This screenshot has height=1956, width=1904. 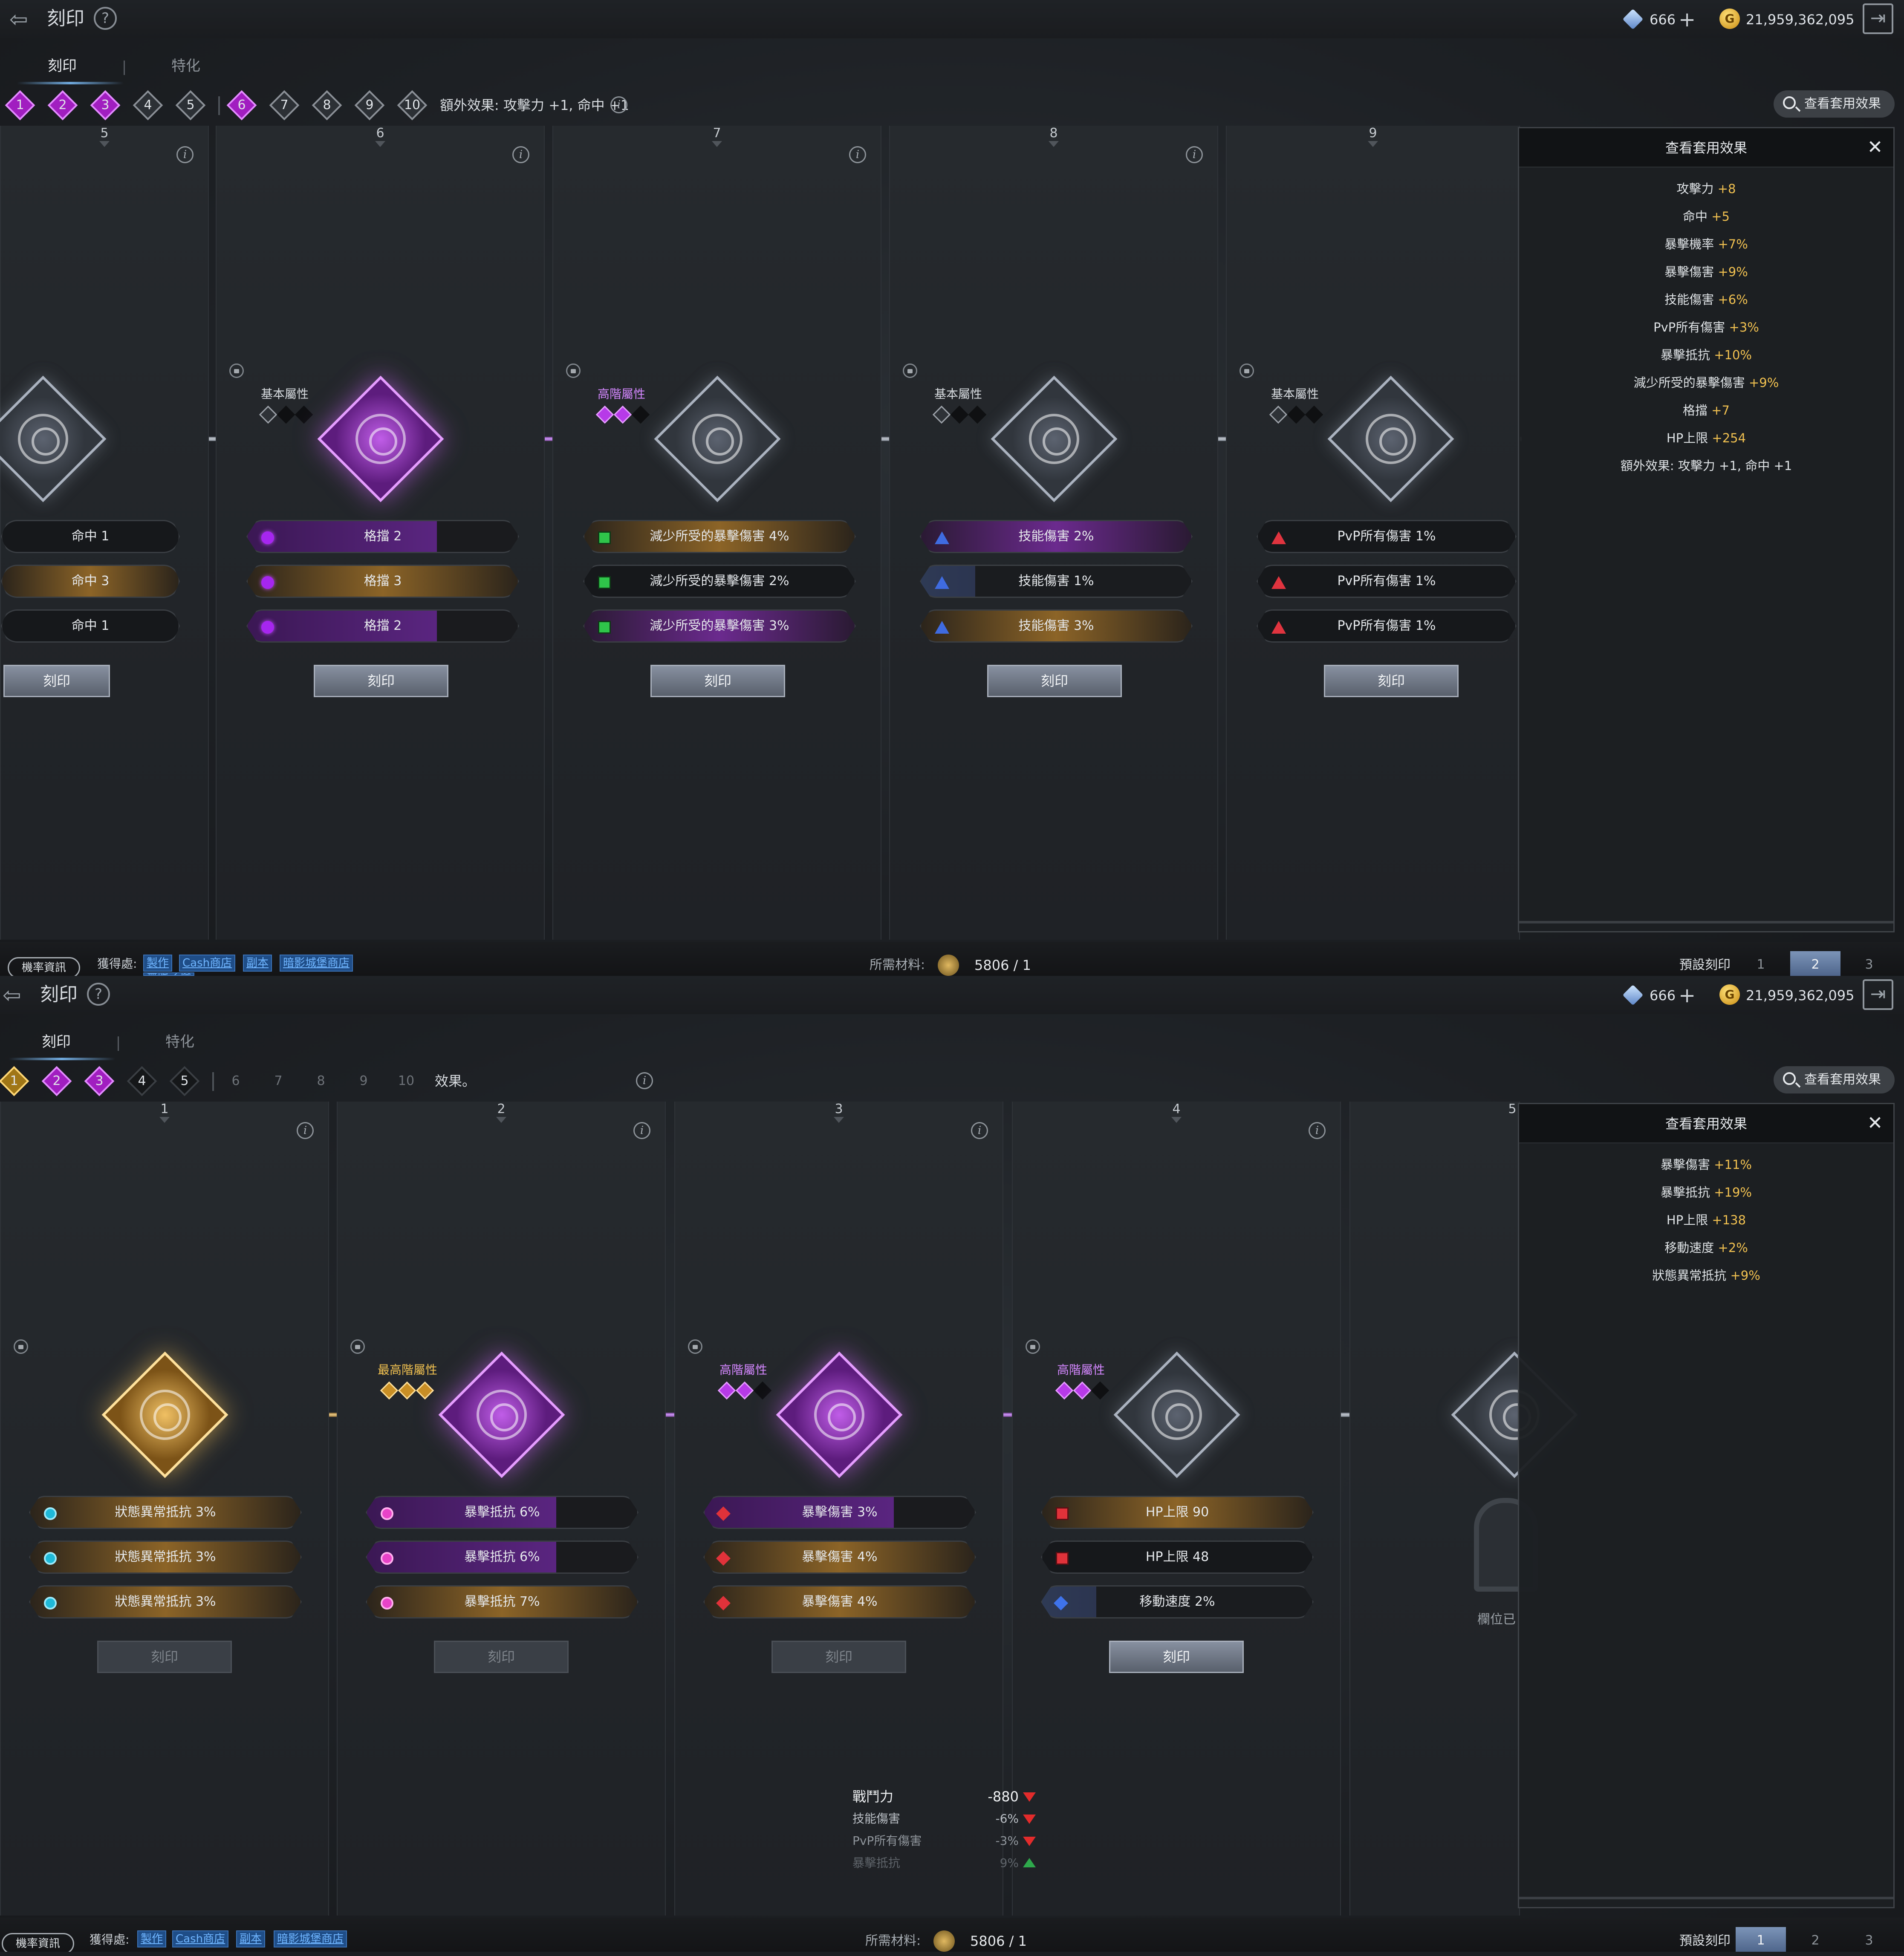 What do you see at coordinates (719, 536) in the screenshot?
I see `stat-line-1: 減少所受的暴擊傷害 4%` at bounding box center [719, 536].